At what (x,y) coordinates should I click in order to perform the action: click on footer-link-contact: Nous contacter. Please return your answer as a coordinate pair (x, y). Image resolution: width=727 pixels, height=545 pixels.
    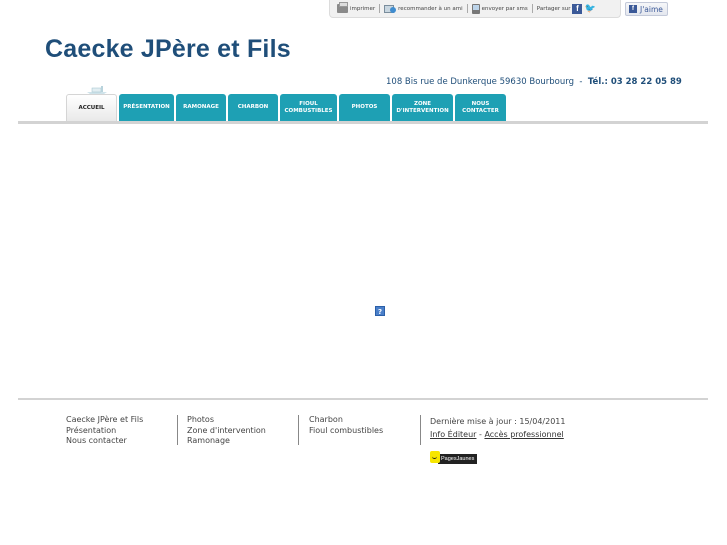
    Looking at the image, I should click on (104, 441).